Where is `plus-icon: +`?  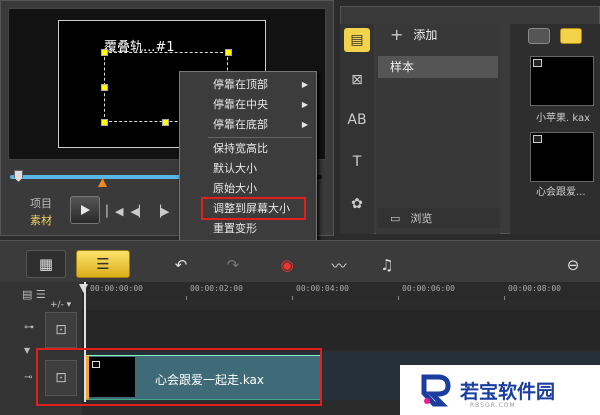 plus-icon: + is located at coordinates (397, 34).